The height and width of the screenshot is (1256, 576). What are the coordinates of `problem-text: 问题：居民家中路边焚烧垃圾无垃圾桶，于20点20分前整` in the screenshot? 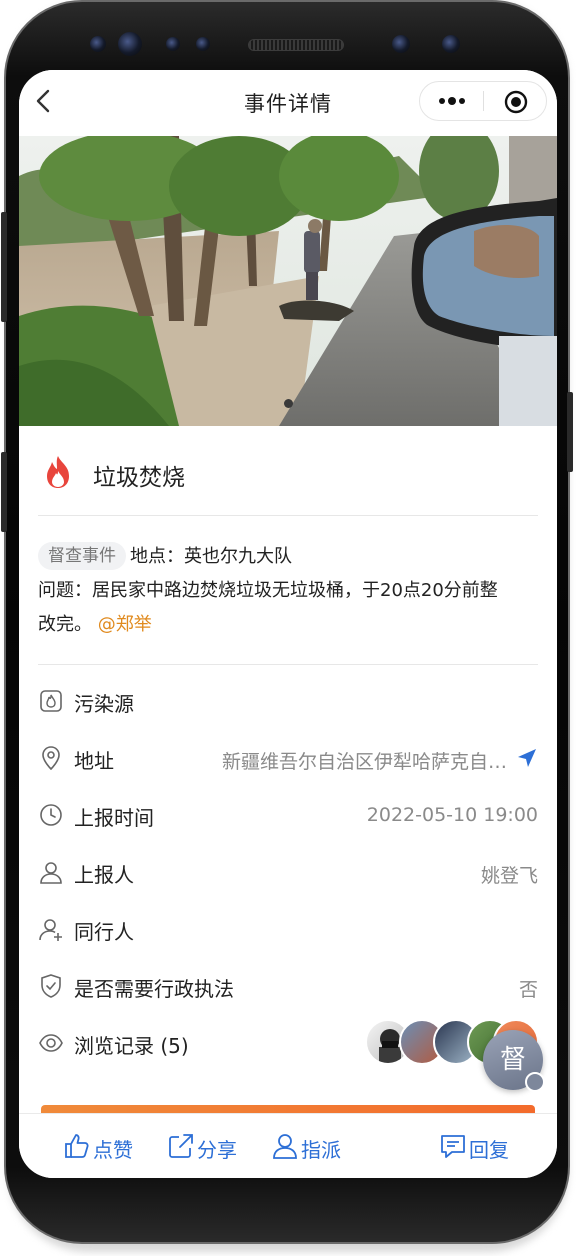 It's located at (268, 590).